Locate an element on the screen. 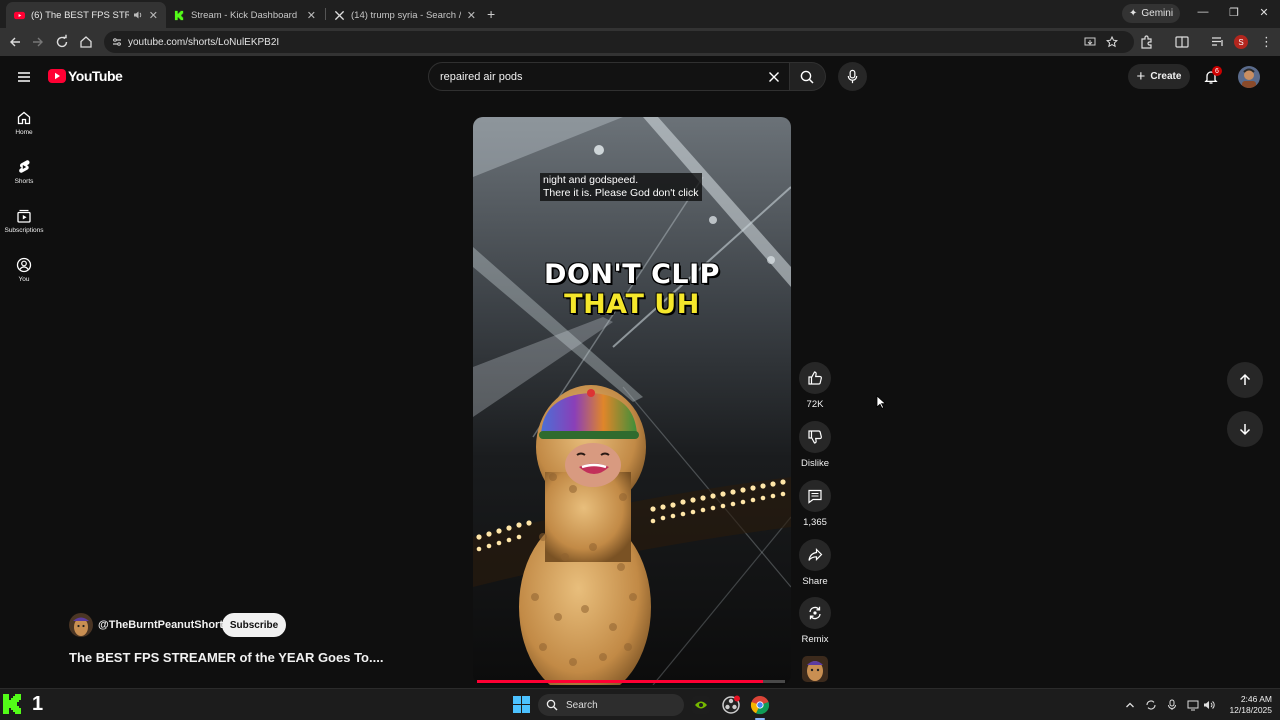  obs-app-icon is located at coordinates (731, 705).